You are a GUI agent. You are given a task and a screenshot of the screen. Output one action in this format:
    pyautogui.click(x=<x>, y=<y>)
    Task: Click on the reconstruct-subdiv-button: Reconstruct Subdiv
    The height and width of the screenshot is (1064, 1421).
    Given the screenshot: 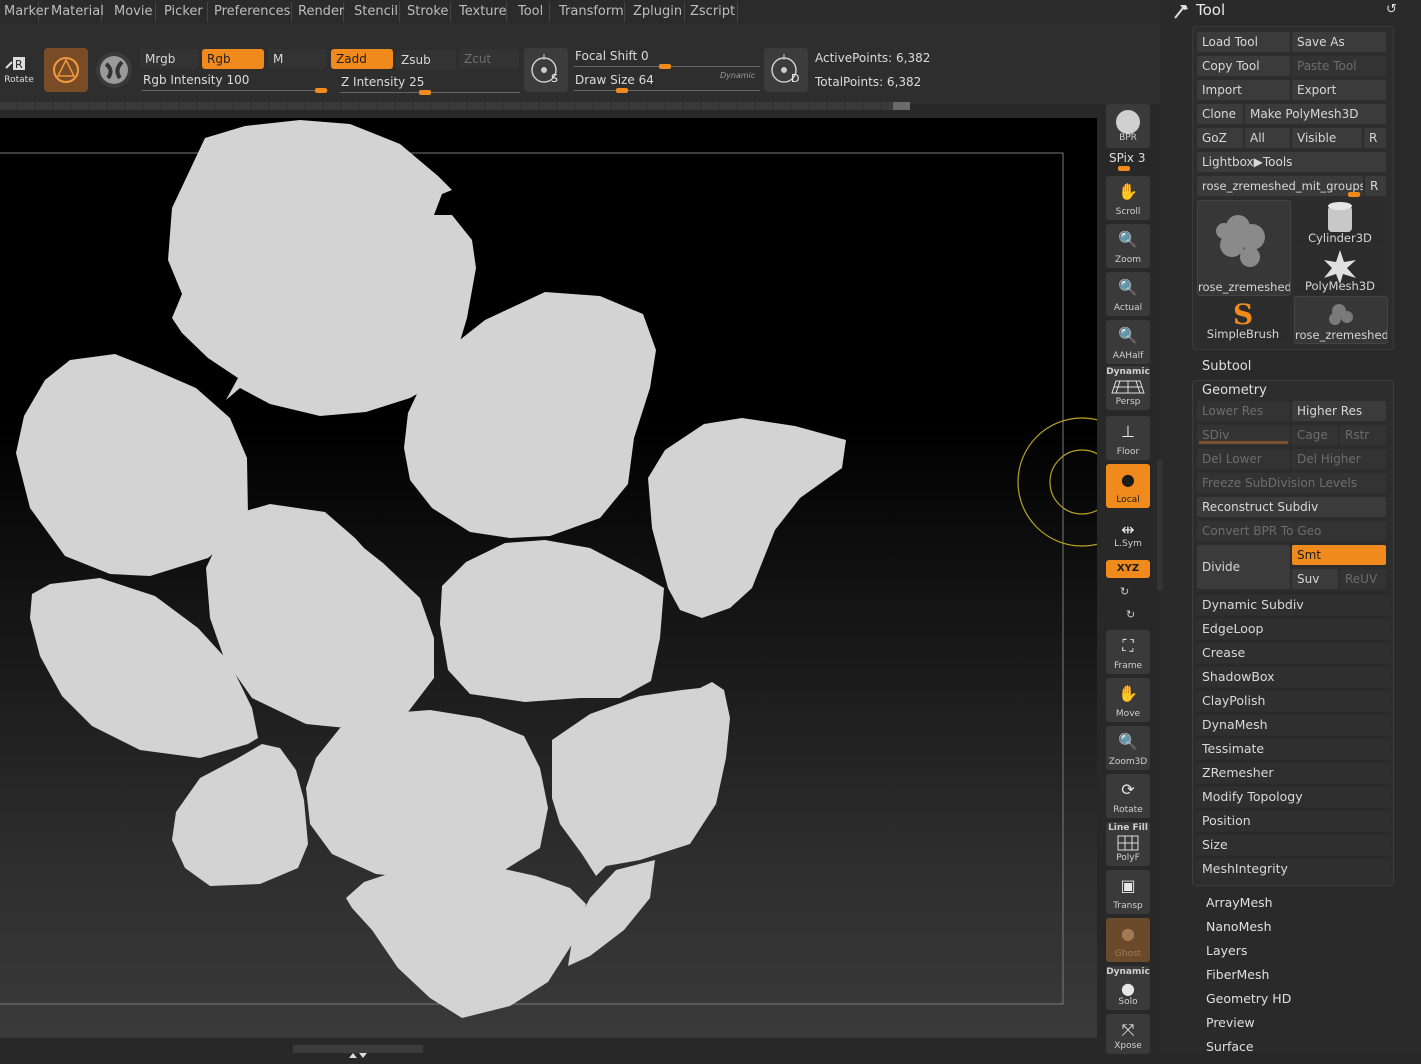 What is the action you would take?
    pyautogui.click(x=1291, y=507)
    